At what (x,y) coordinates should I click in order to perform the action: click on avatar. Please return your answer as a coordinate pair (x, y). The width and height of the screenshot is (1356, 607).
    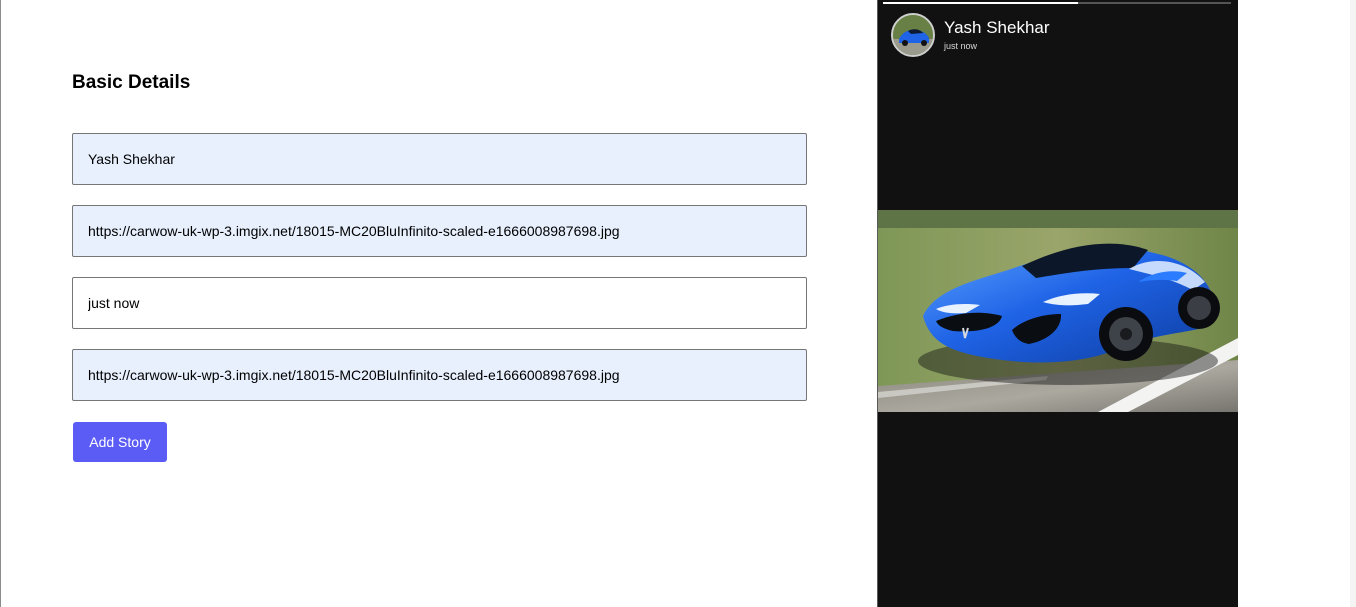
    Looking at the image, I should click on (913, 35).